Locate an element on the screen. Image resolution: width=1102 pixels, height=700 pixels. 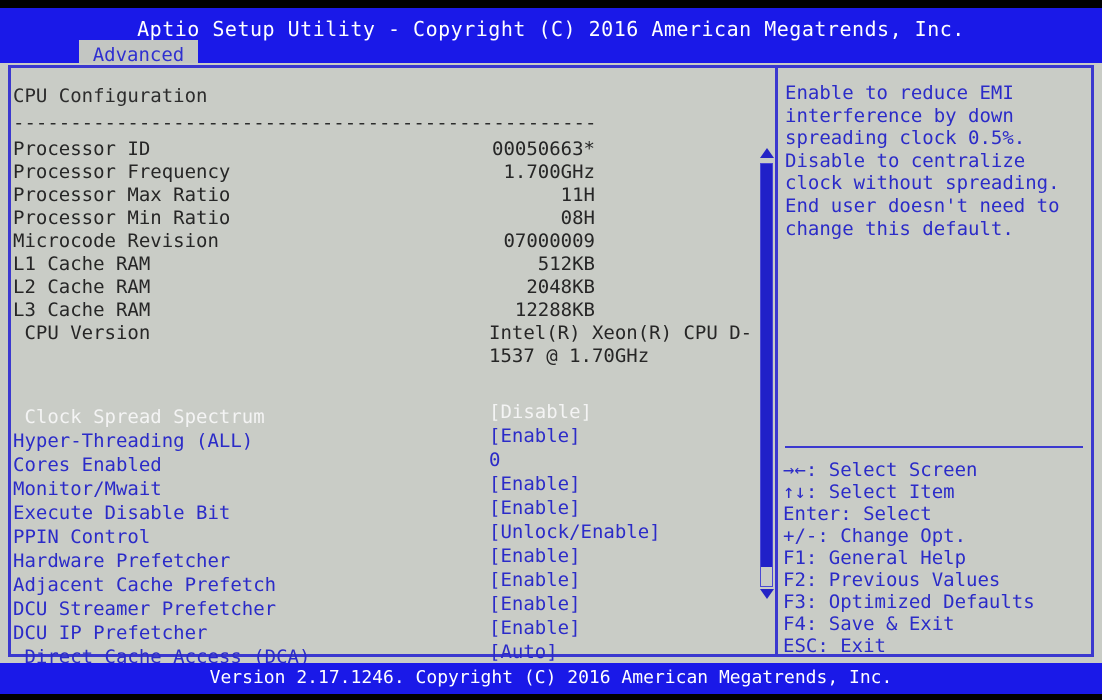
key-legend-item: →←: Select Screen is located at coordinates (880, 470).